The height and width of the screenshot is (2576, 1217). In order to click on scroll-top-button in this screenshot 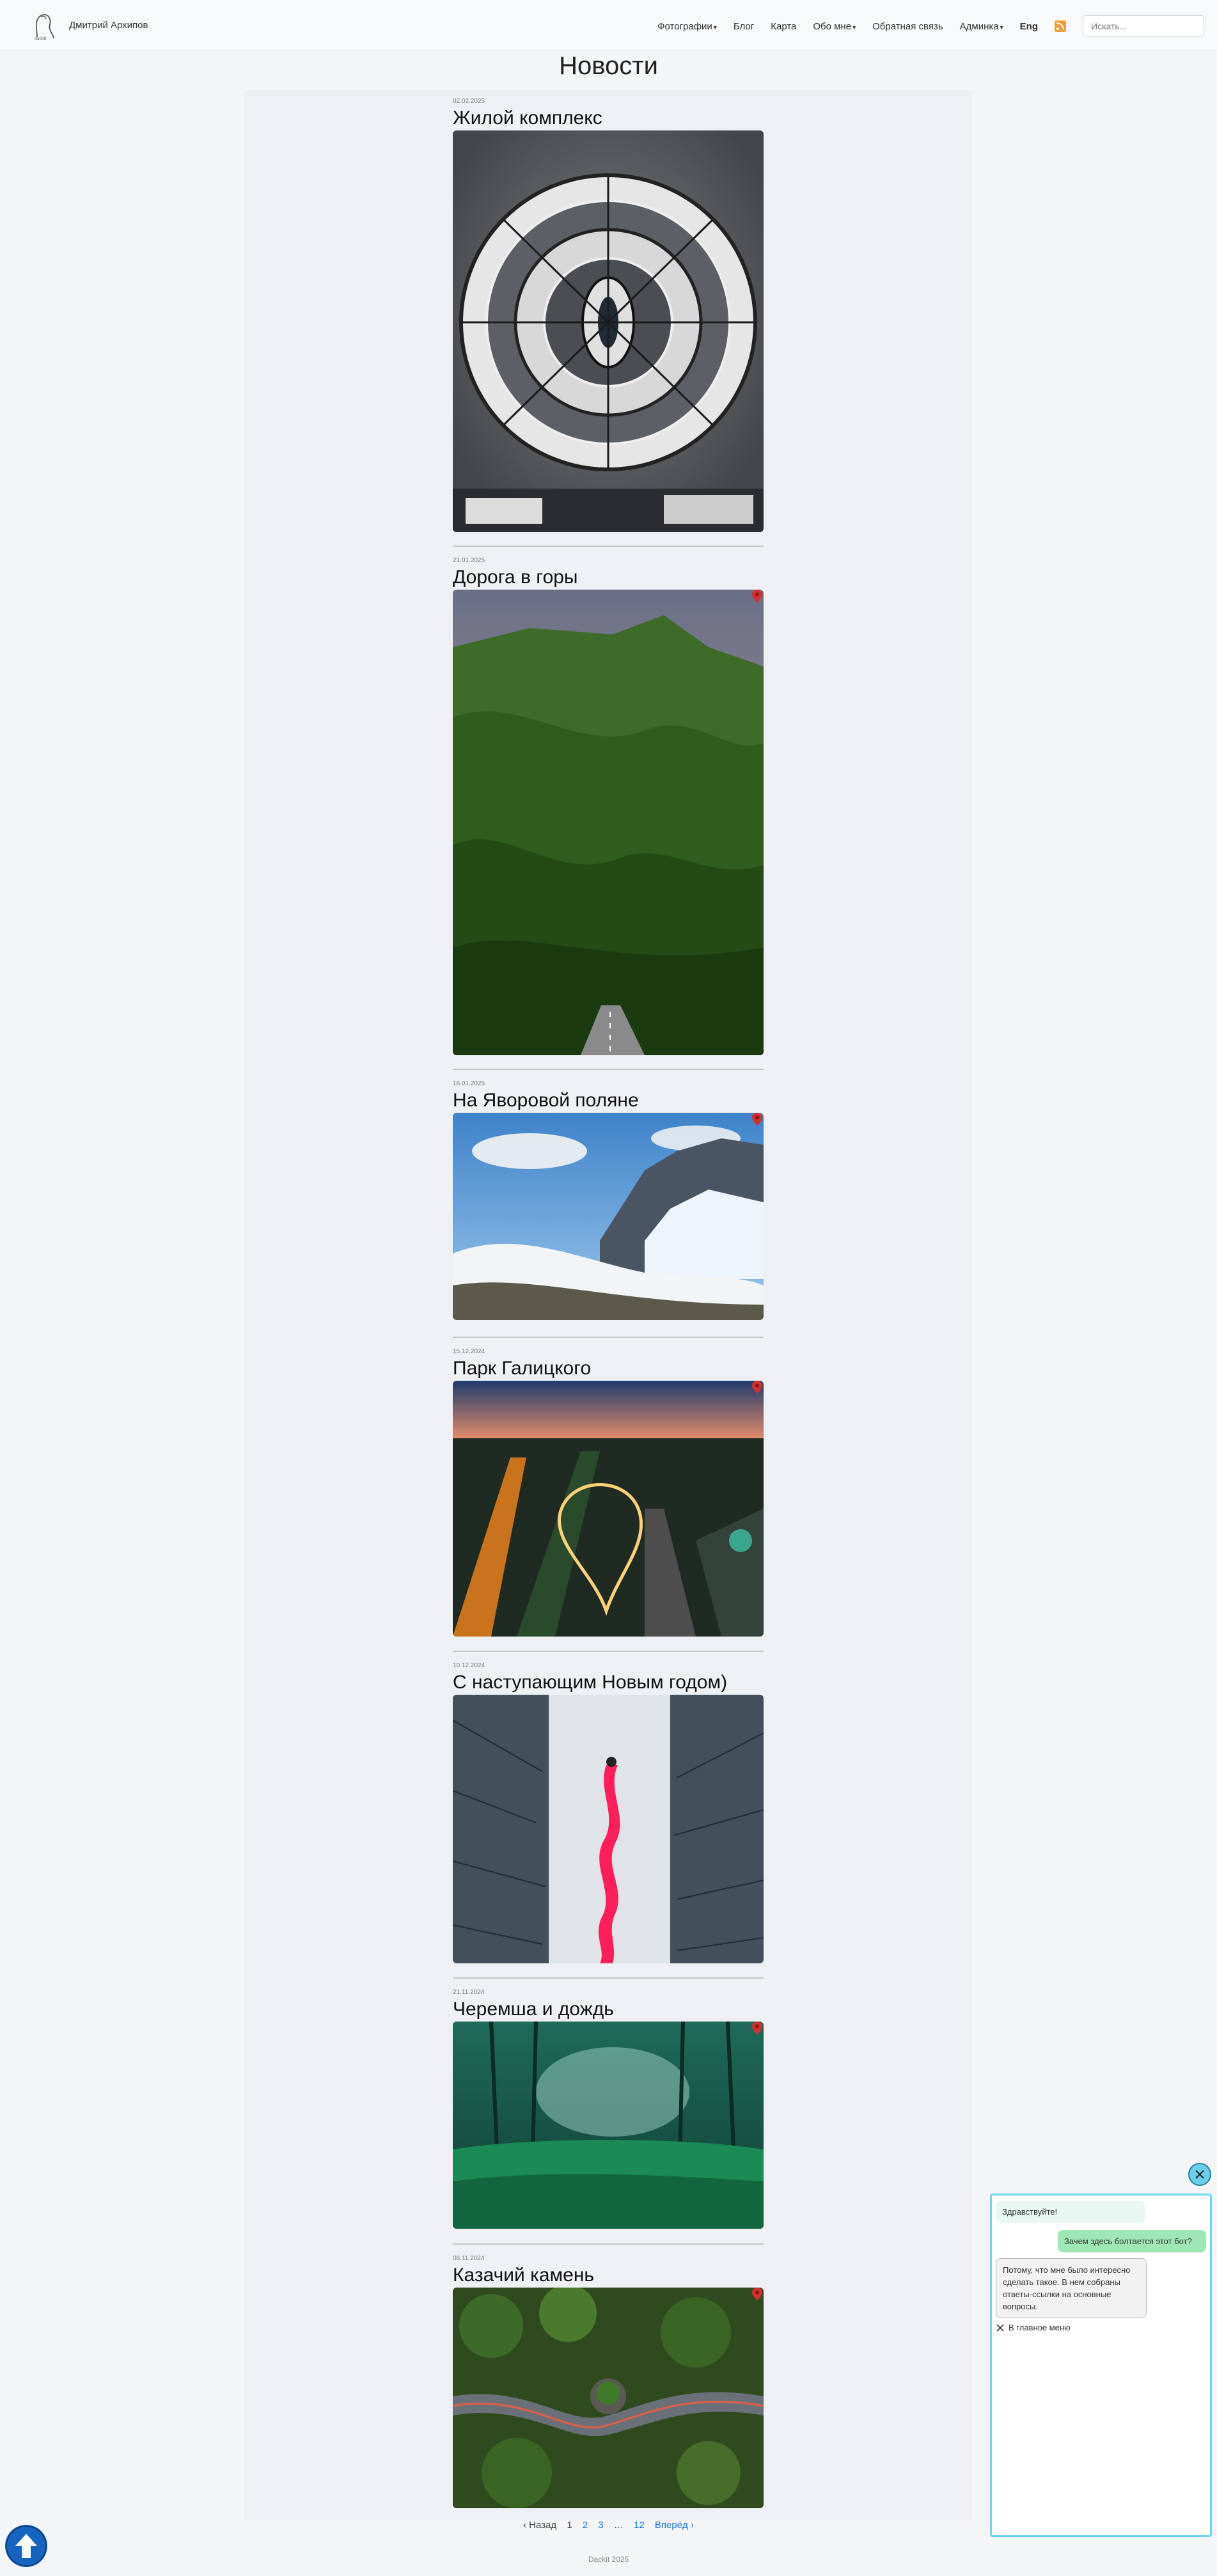, I will do `click(26, 2546)`.